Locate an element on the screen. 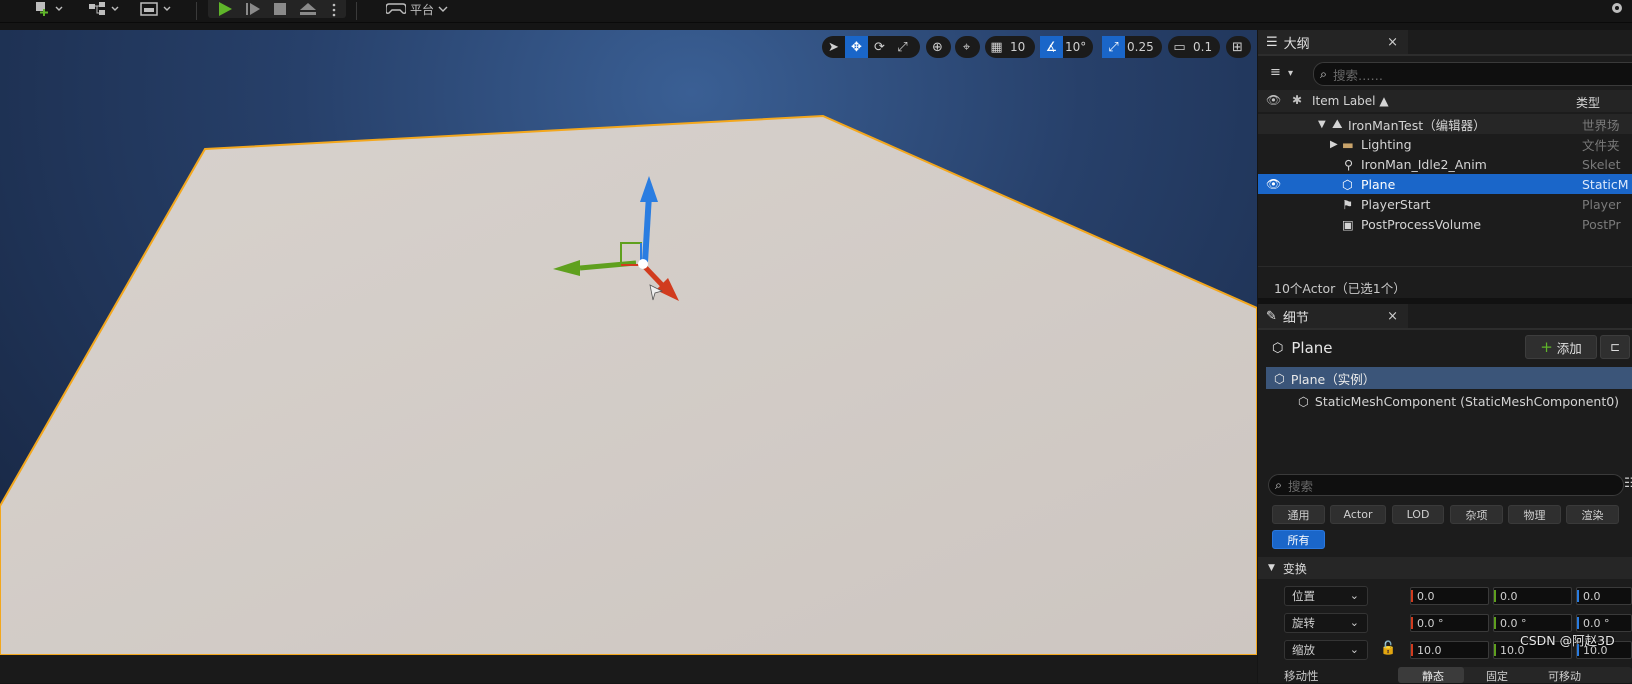 Image resolution: width=1632 pixels, height=684 pixels. chevron-down-icon is located at coordinates (443, 9).